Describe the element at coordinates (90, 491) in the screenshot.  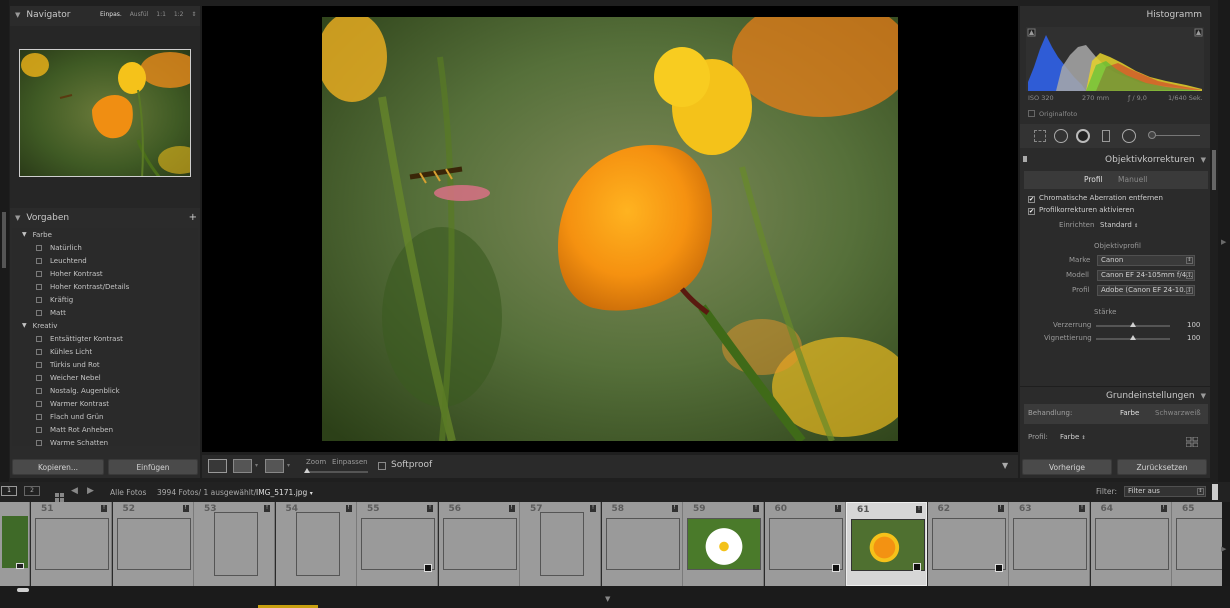
I see `forward-arrow-icon: ▶` at that location.